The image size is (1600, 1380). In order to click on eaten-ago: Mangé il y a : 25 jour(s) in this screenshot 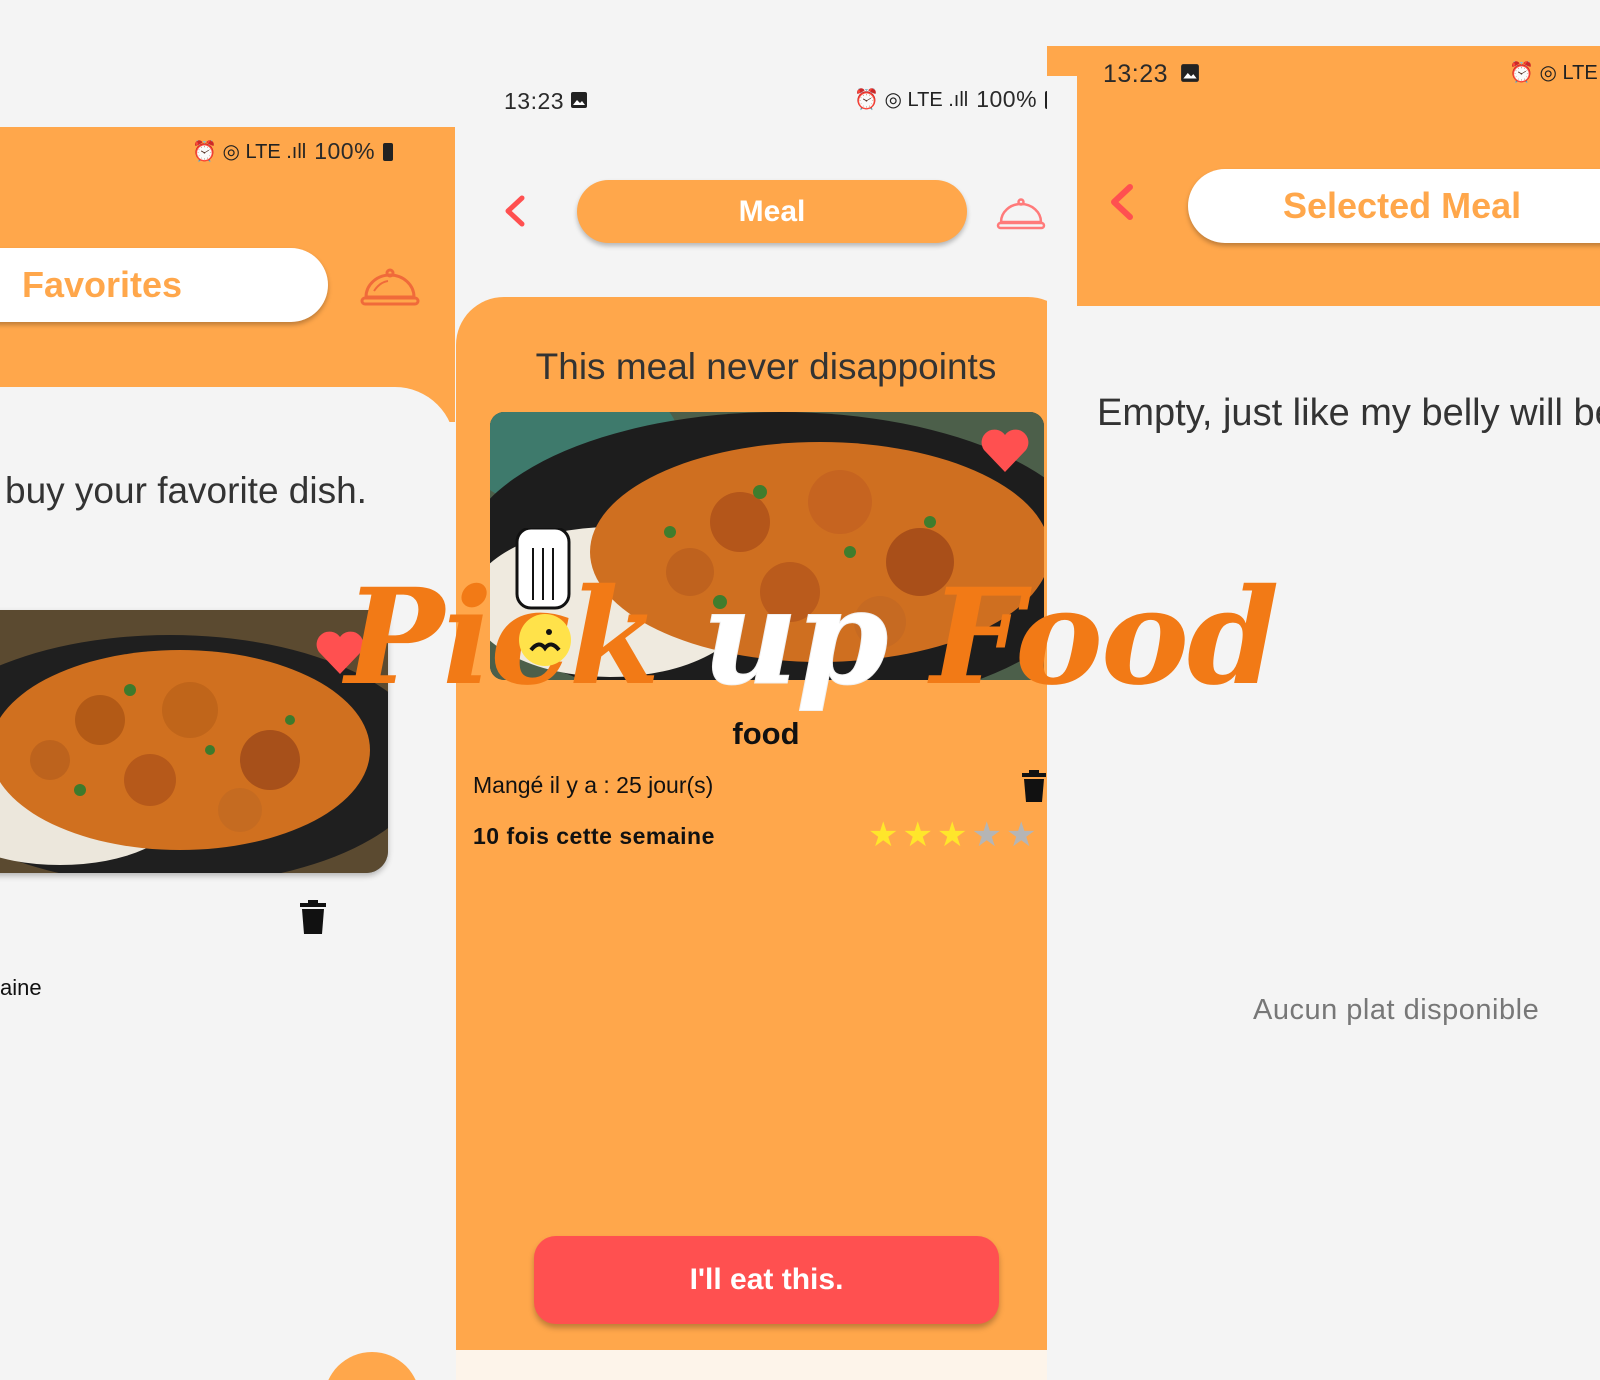, I will do `click(593, 785)`.